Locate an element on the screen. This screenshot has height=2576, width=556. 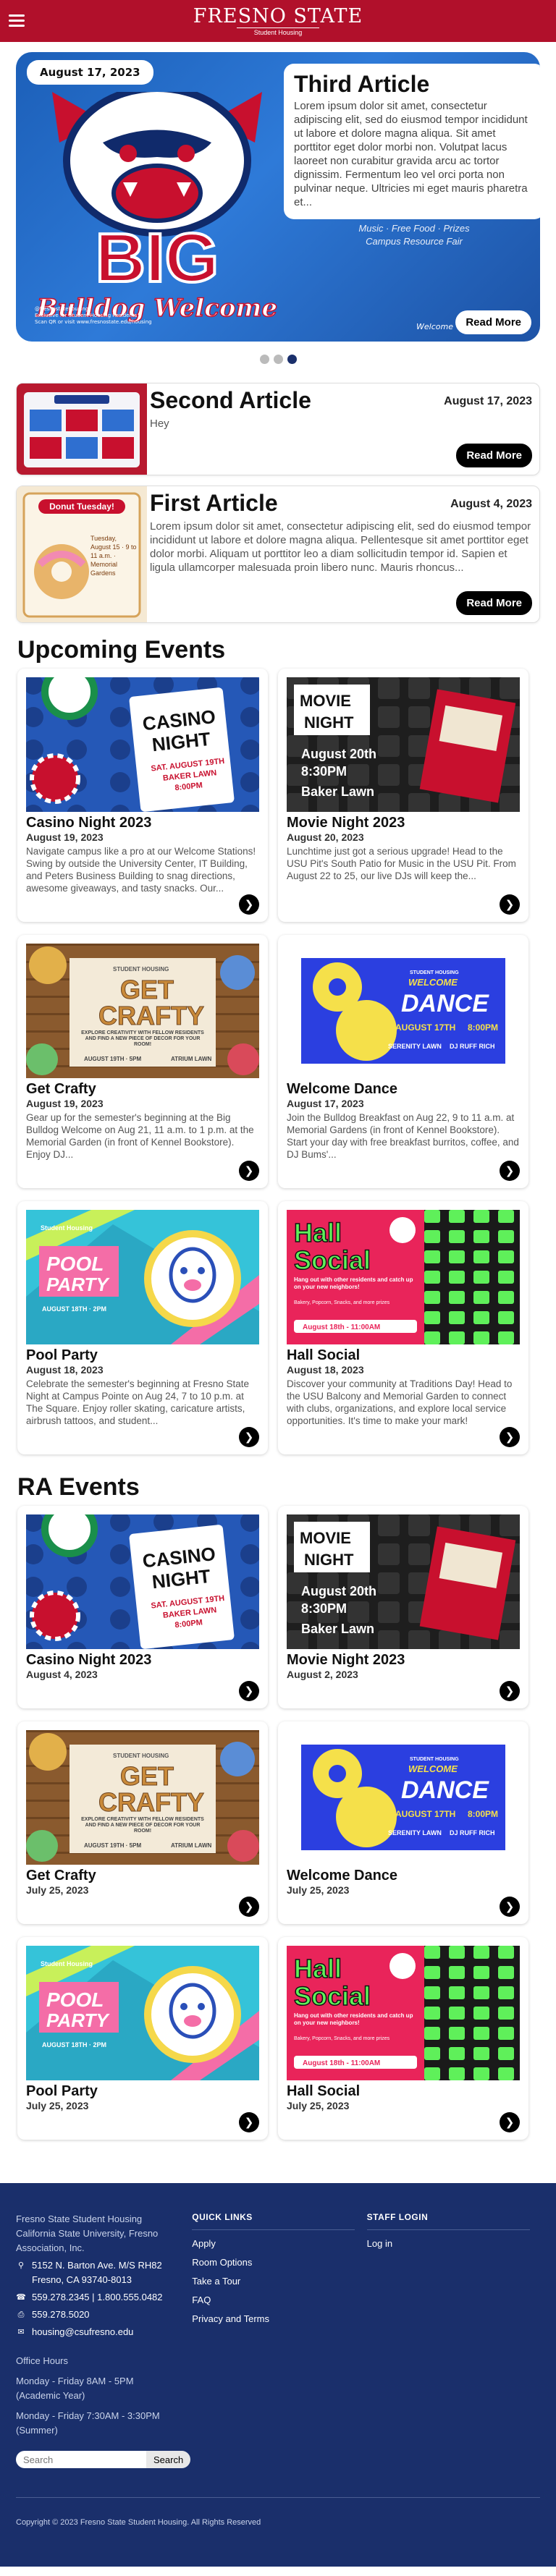
footer-city: Fresno, CA 93740-8013 is located at coordinates (82, 2279).